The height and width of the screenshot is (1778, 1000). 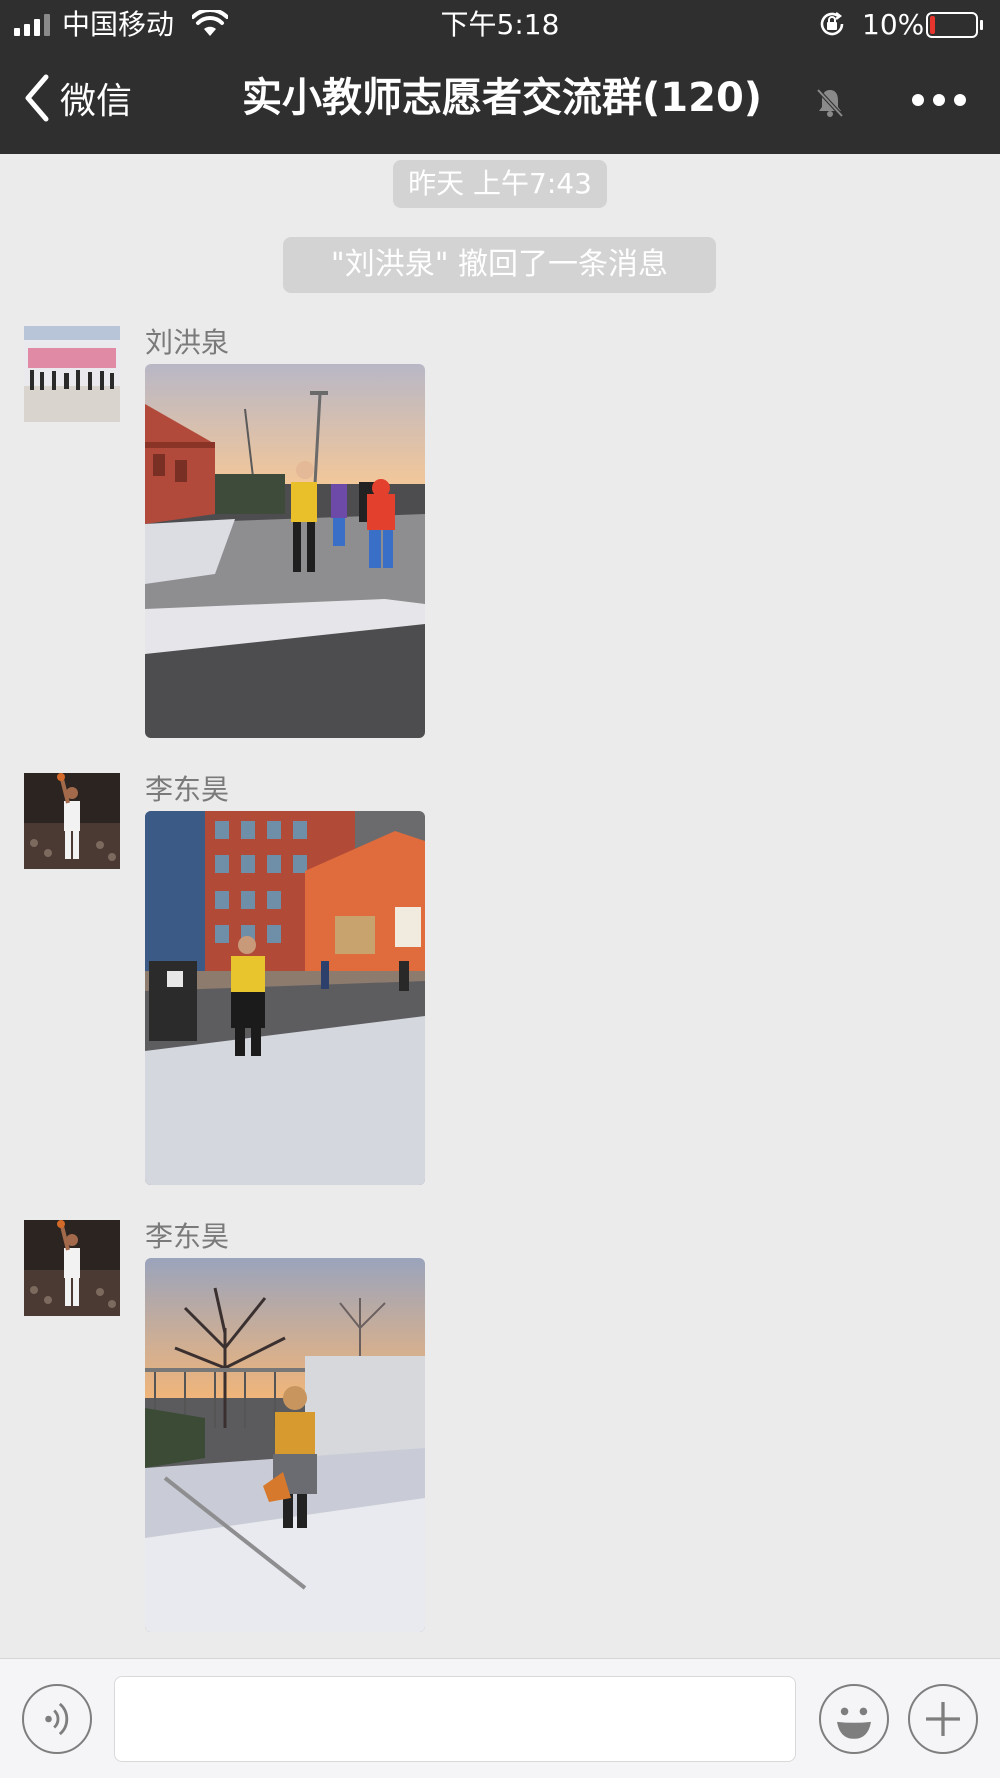 I want to click on header: 中国移动 下午5:18 10% 微信 实小教师志愿者交流群(120), so click(x=500, y=77).